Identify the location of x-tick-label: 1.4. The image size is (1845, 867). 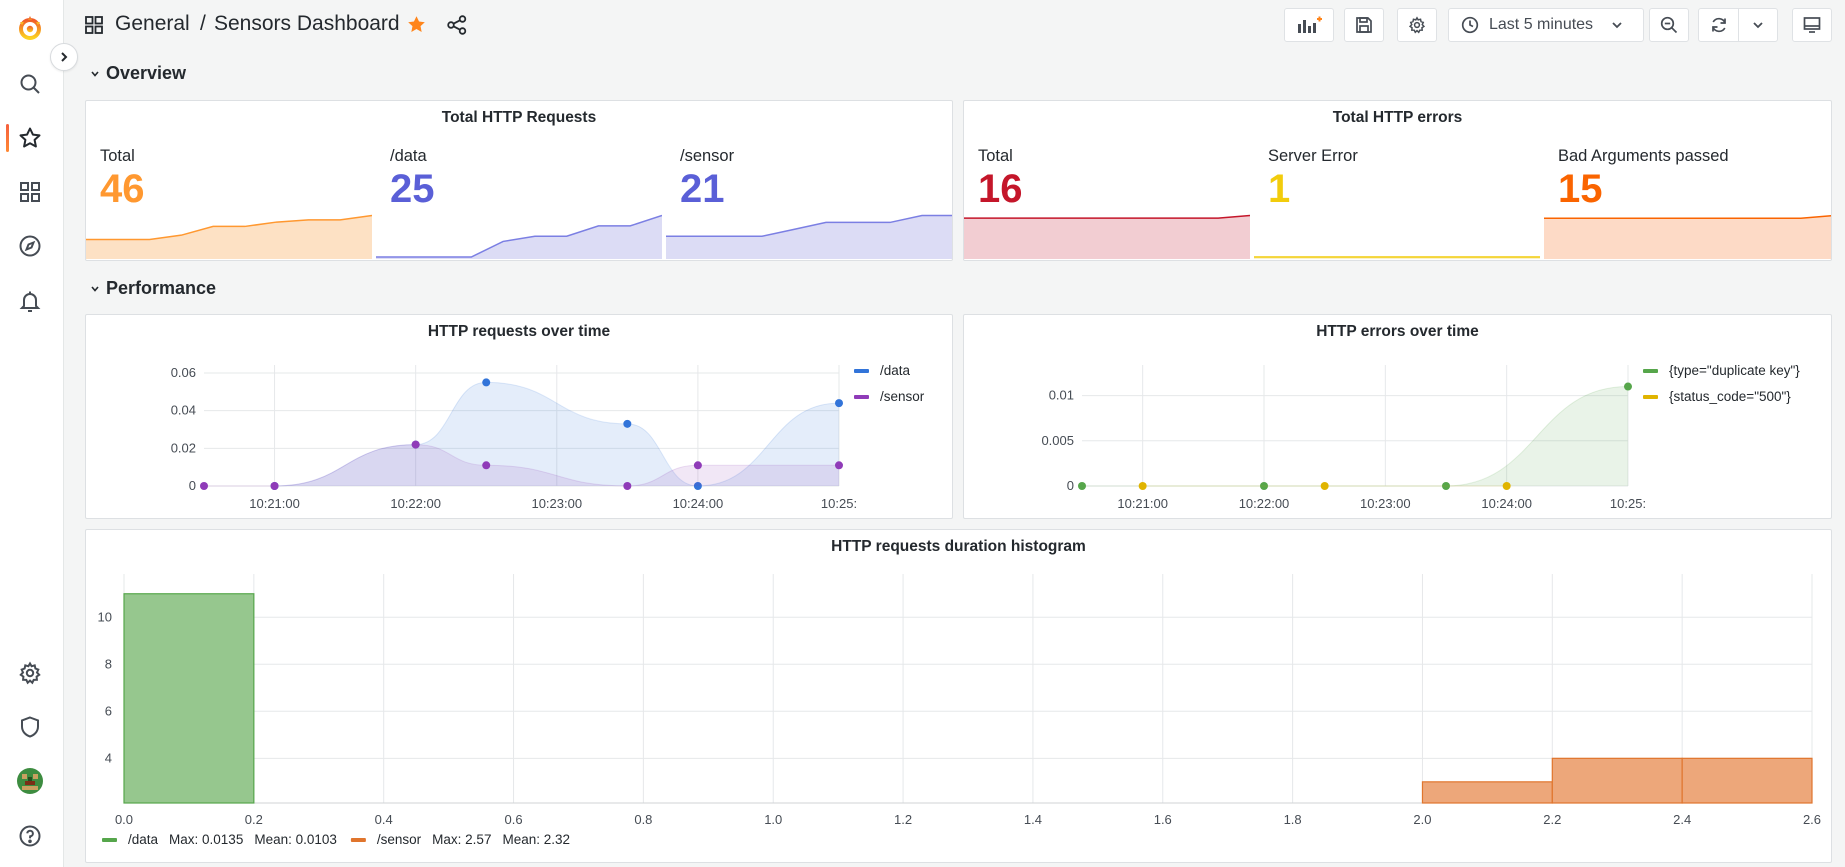
(1033, 819).